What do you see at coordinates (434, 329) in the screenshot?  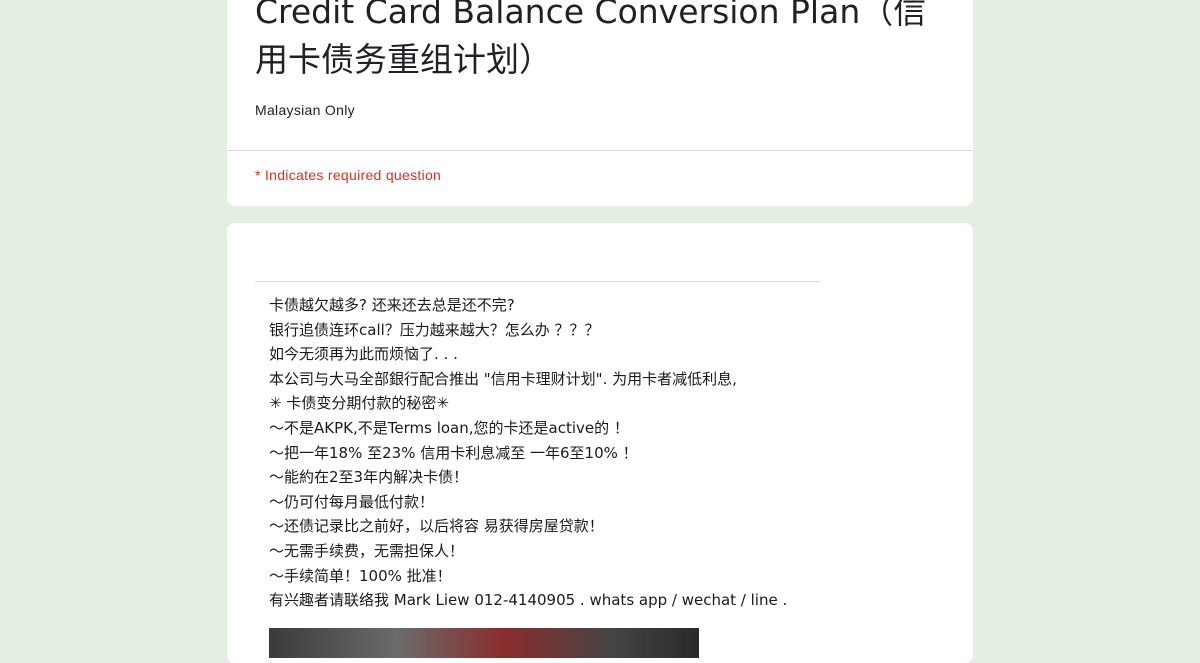 I see `promo-line: 银行追债连环call？压力越来越大？怎么办 ？？？` at bounding box center [434, 329].